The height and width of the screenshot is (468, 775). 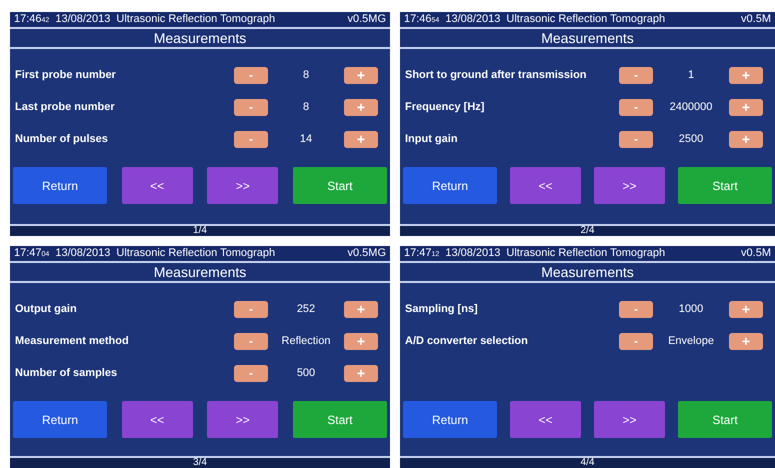 I want to click on page-indicator: 1/4, so click(x=200, y=231).